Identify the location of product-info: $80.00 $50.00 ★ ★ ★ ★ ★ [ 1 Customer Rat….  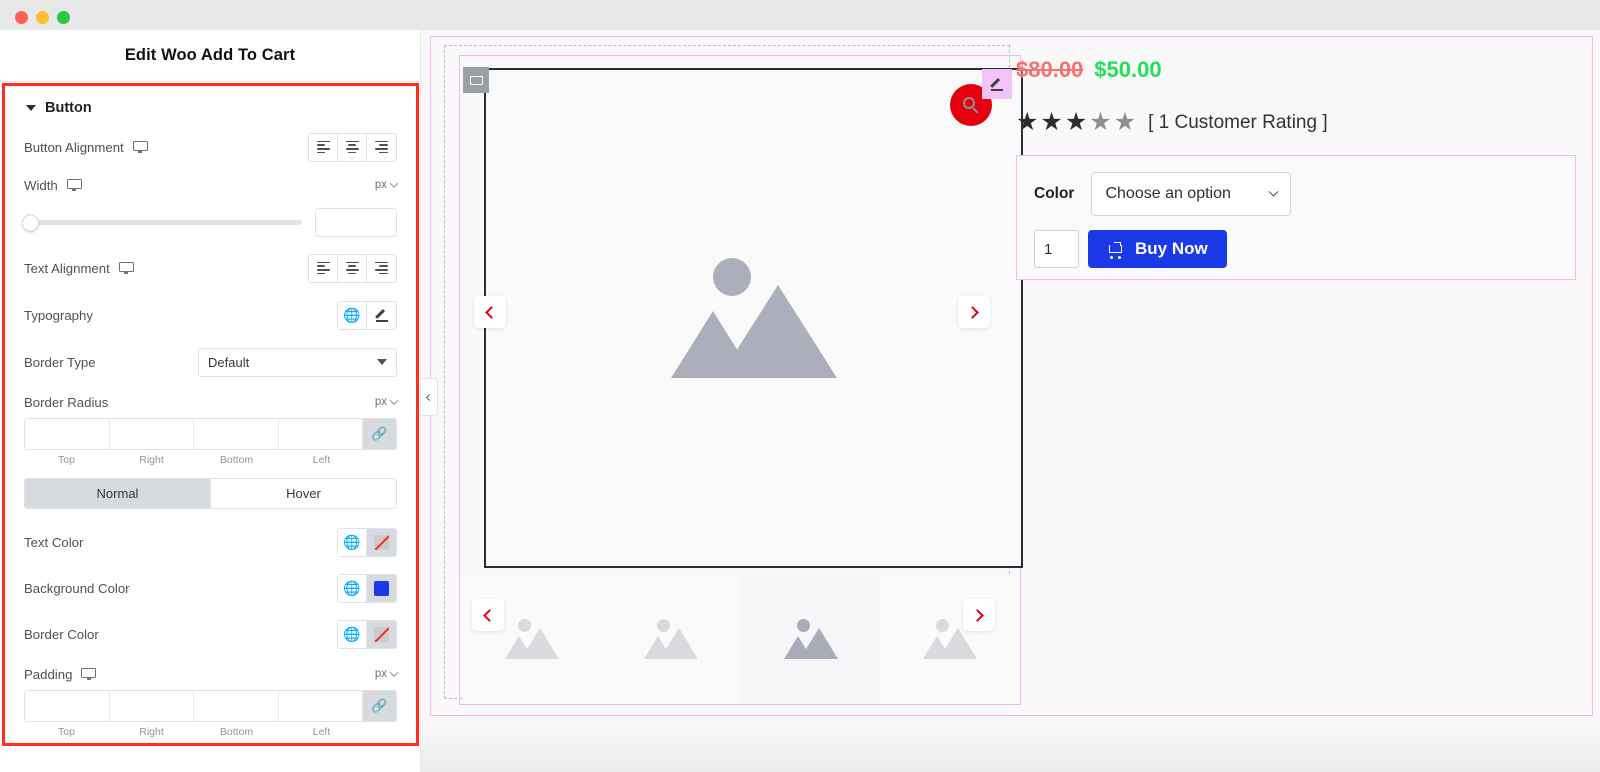
(1296, 96).